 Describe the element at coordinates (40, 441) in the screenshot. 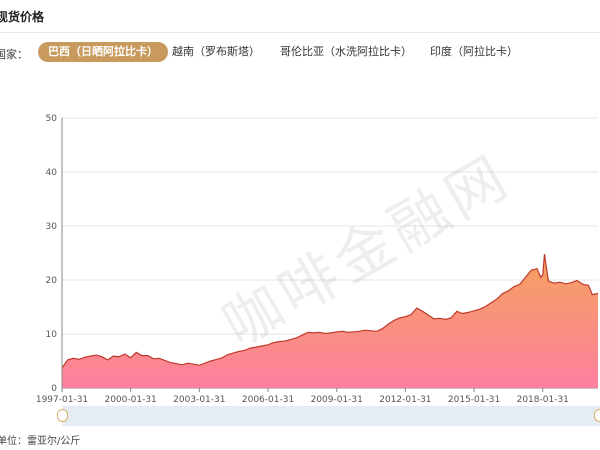

I see `unit-note: 单位：雷亚尔/公斤` at that location.